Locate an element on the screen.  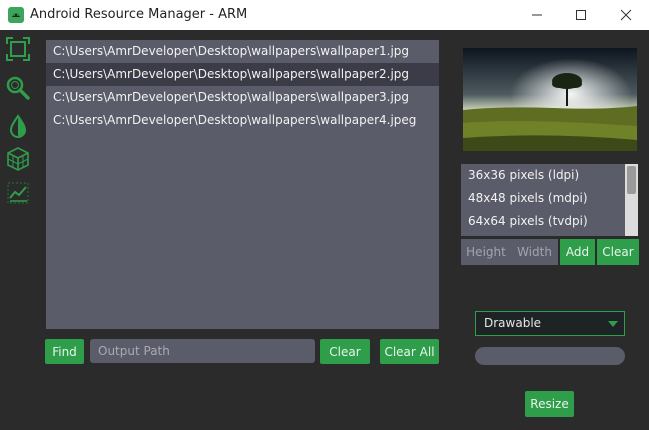
crop-icon is located at coordinates (18, 49).